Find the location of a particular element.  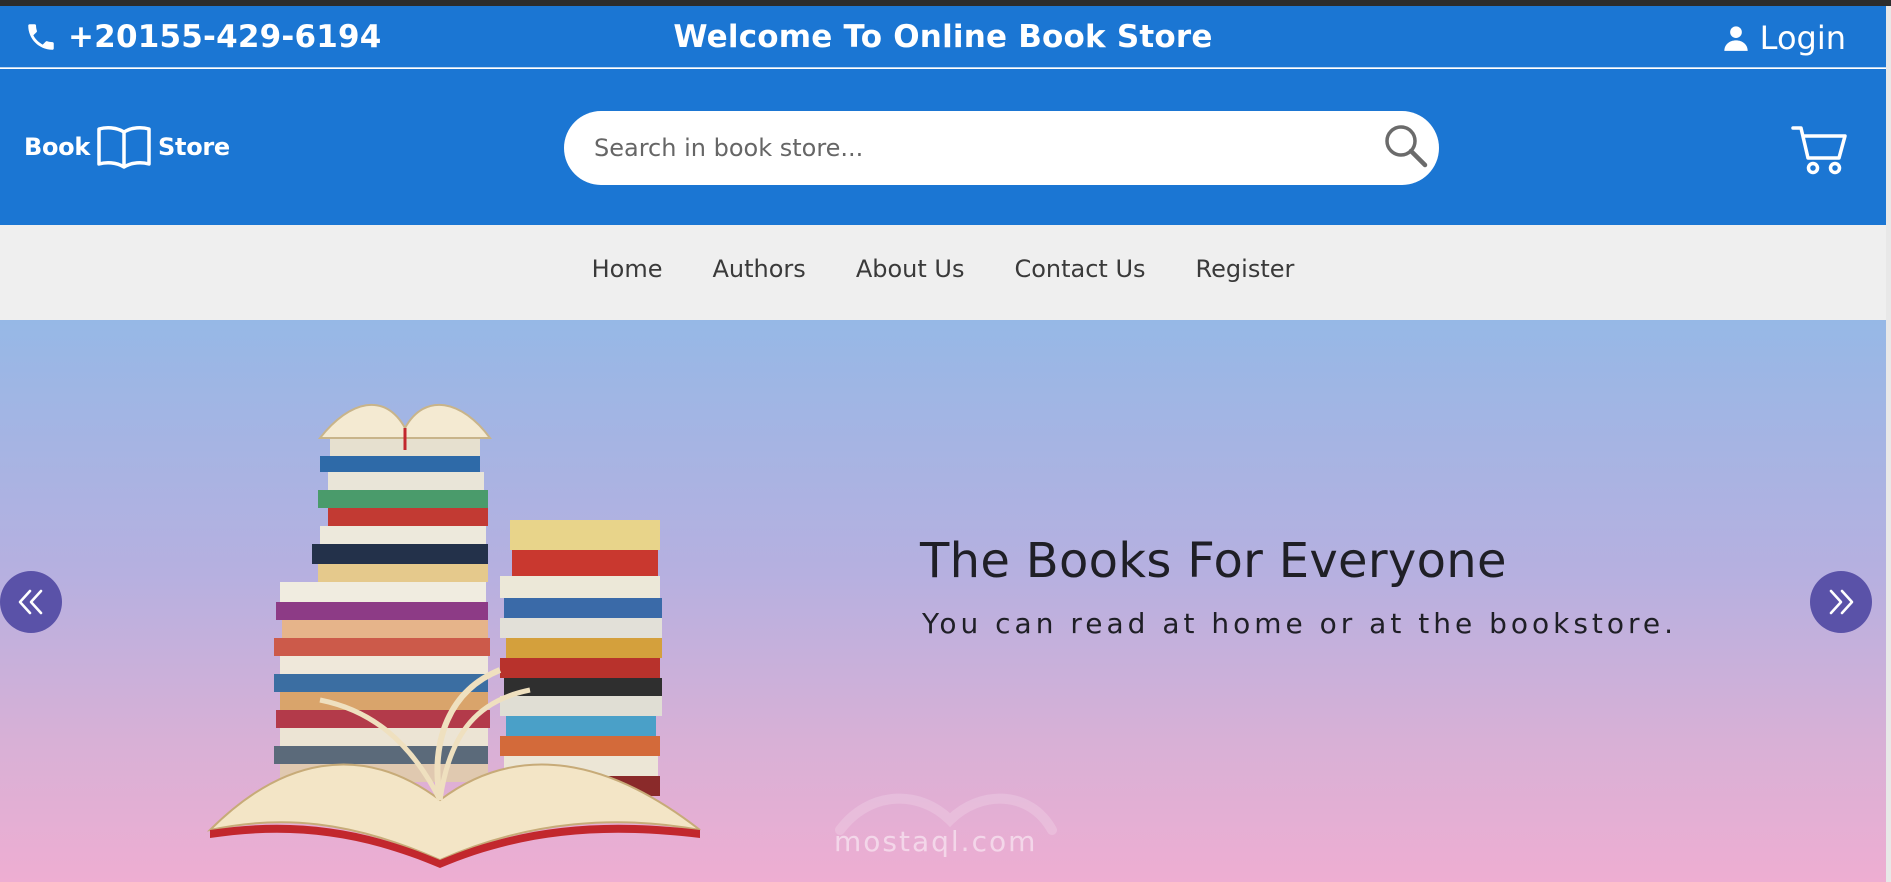

right-book-stack is located at coordinates (581, 658).